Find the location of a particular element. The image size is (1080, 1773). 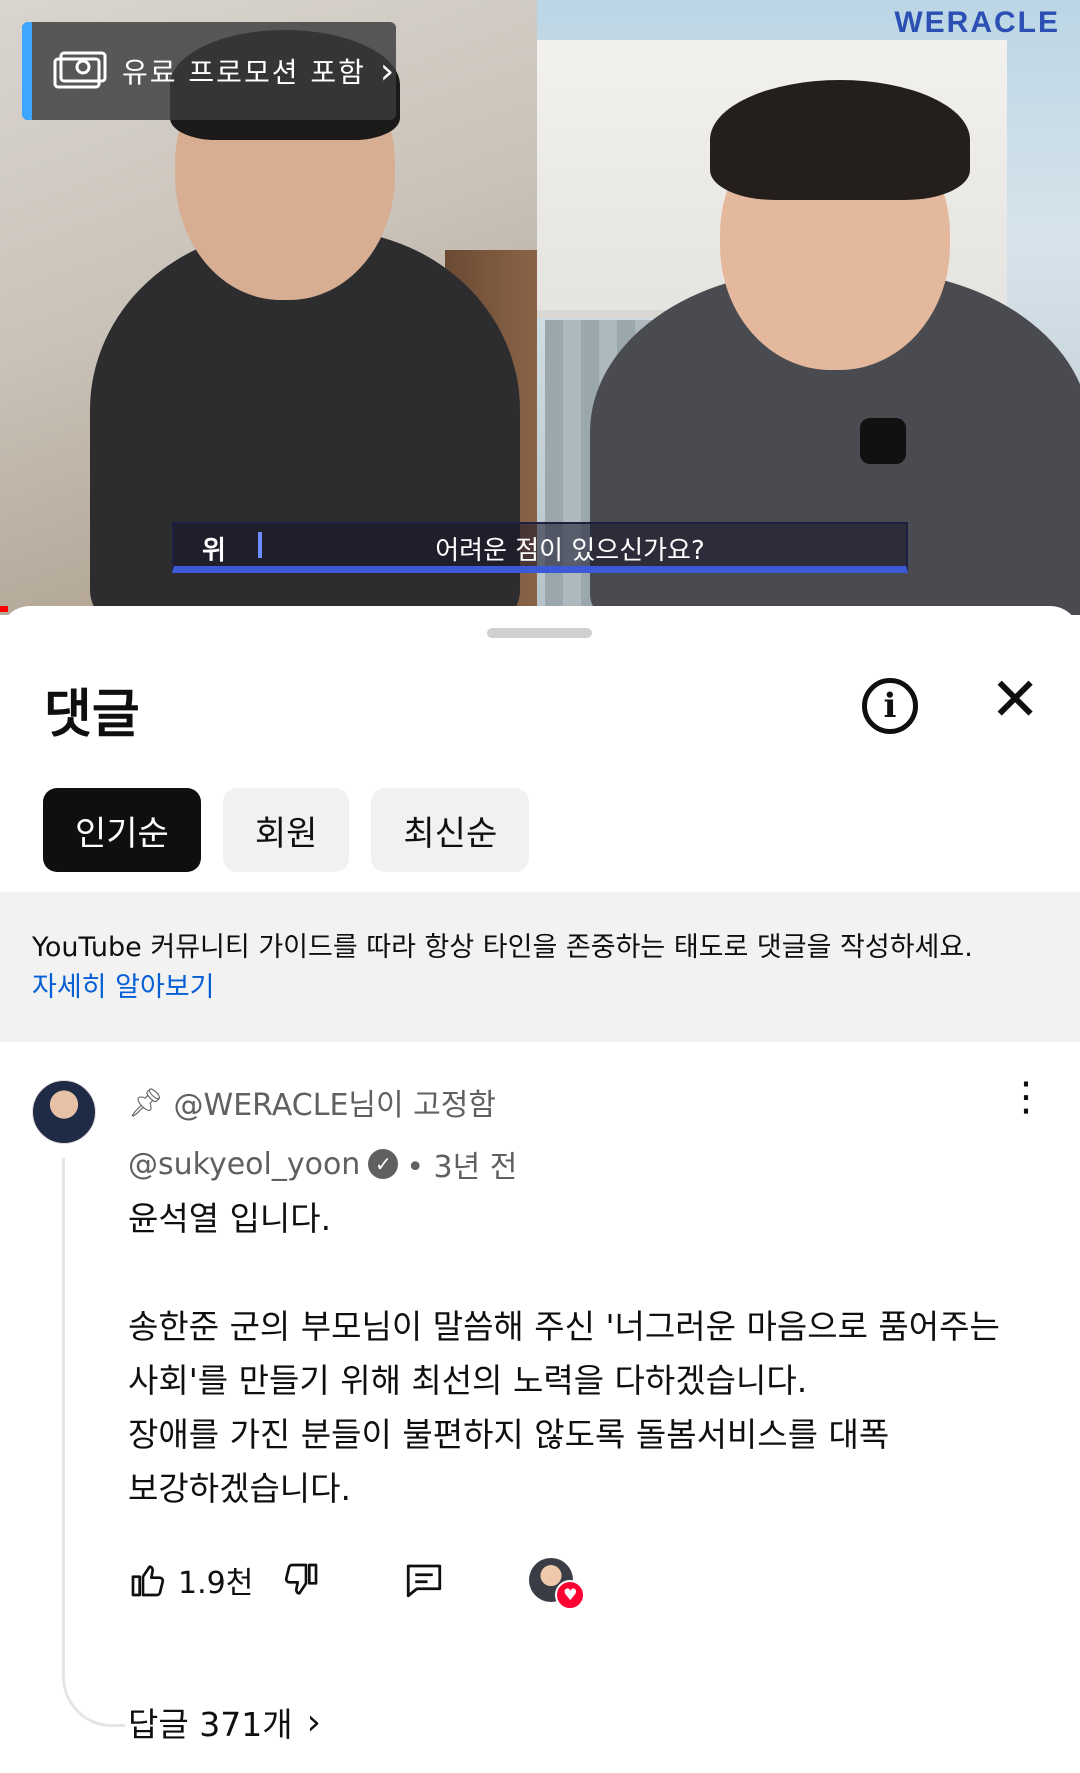

drag-handle is located at coordinates (539, 633).